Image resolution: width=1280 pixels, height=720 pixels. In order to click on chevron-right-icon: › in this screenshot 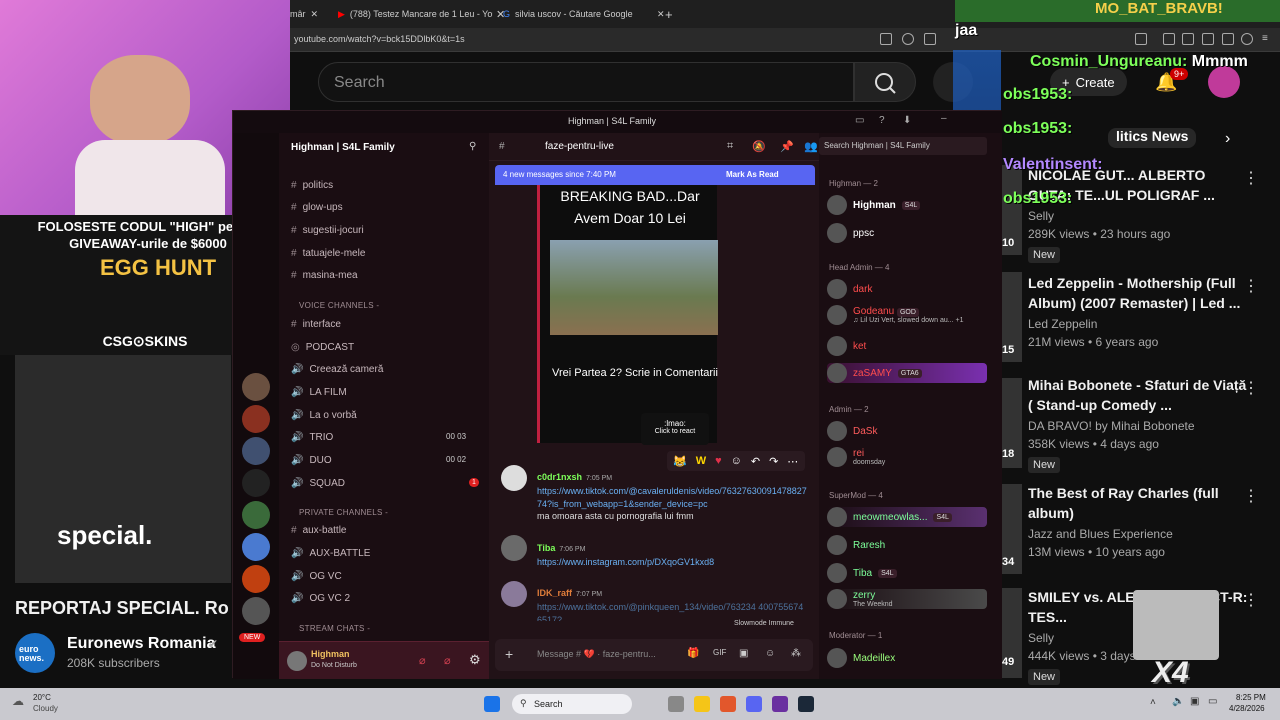, I will do `click(1227, 139)`.